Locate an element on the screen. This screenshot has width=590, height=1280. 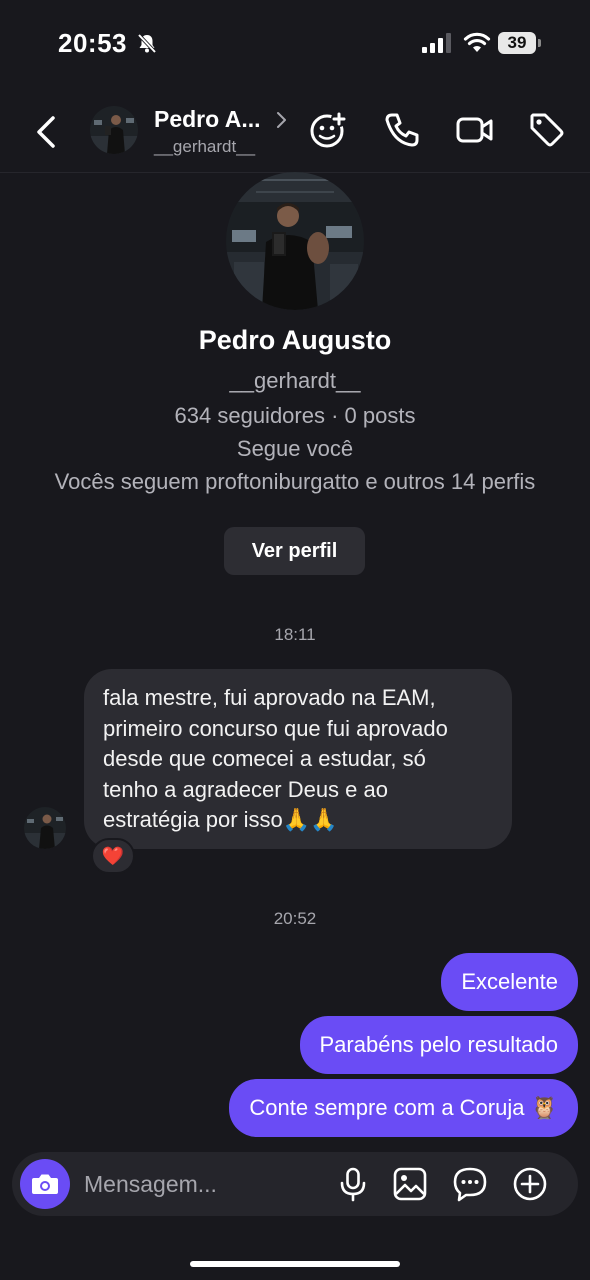
outgoing-message: Parabéns pelo resultado is located at coordinates (438, 1045).